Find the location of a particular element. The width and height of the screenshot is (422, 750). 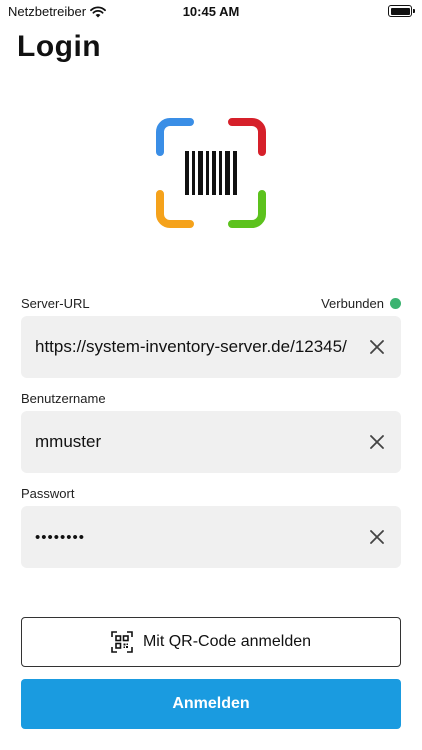

username-label: Benutzername is located at coordinates (63, 398).